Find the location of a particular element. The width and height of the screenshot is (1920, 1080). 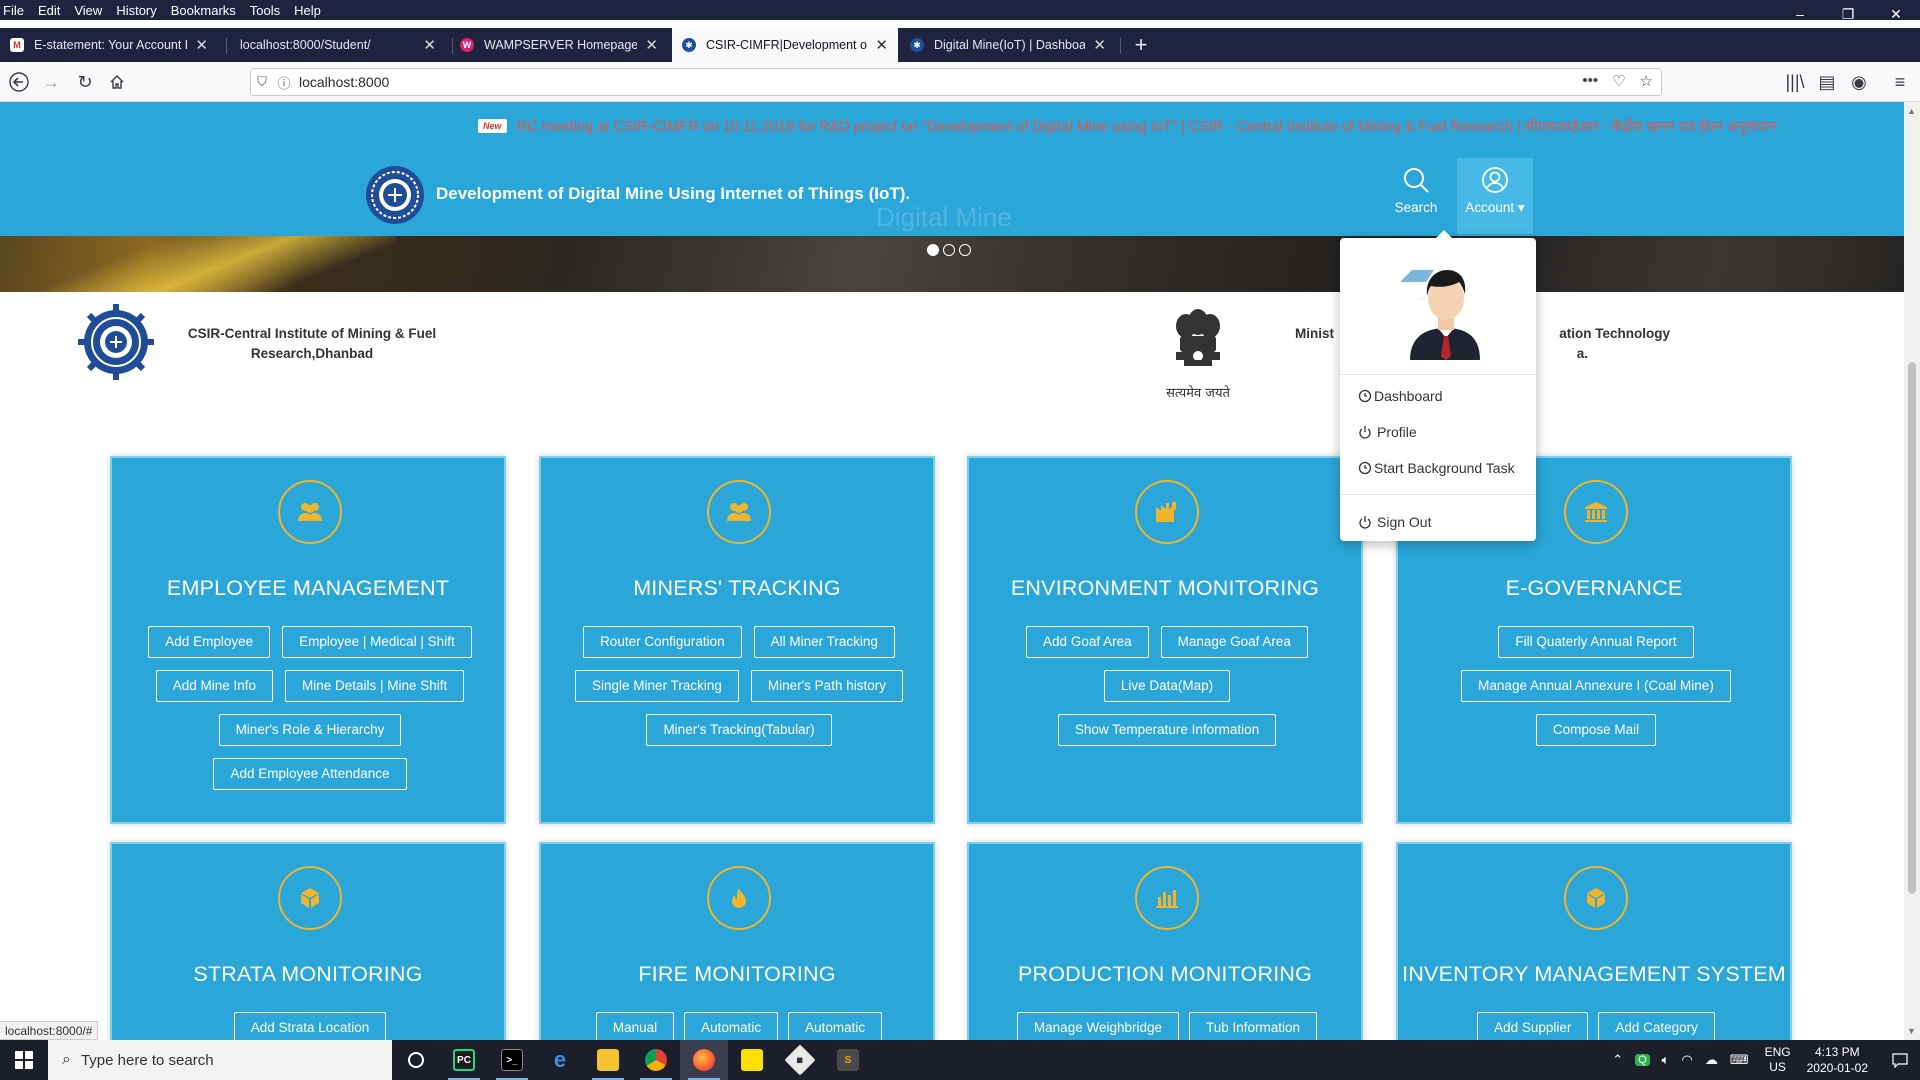

header-account-button: Account ▾ is located at coordinates (1495, 196).